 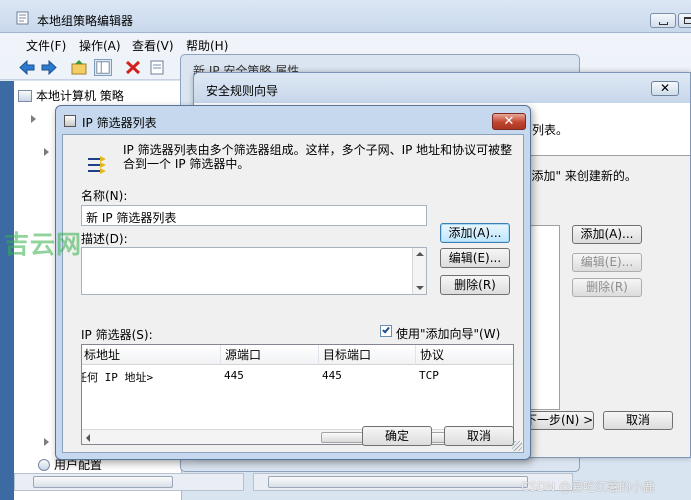 What do you see at coordinates (104, 196) in the screenshot?
I see `name-label: 名称(N):` at bounding box center [104, 196].